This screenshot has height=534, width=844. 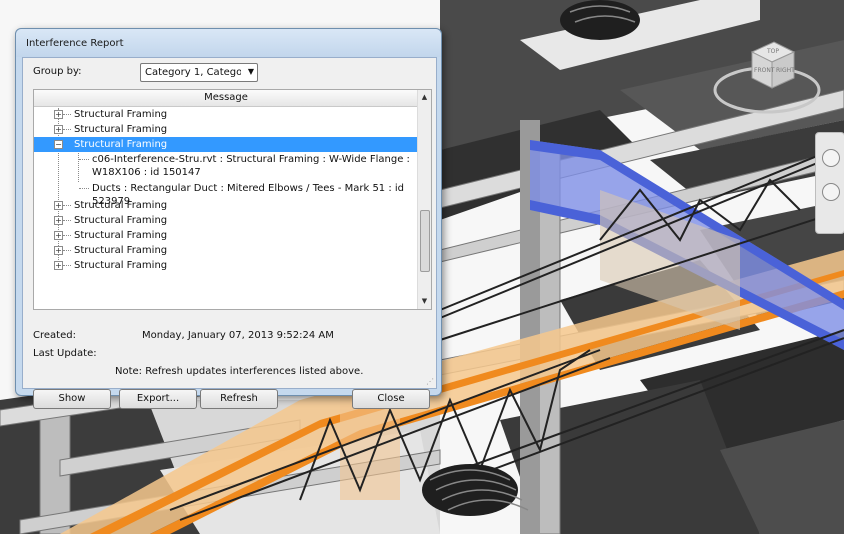 What do you see at coordinates (65, 353) in the screenshot?
I see `last-update-label: Last Update:` at bounding box center [65, 353].